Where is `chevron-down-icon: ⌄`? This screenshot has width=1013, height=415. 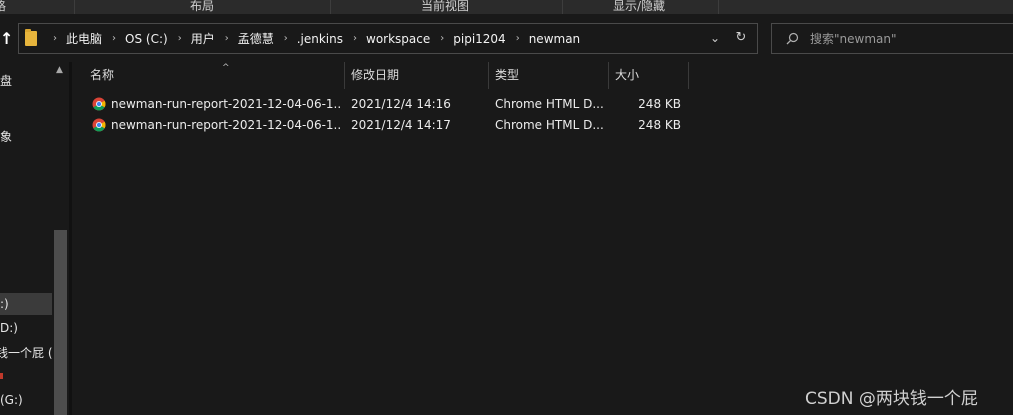 chevron-down-icon: ⌄ is located at coordinates (715, 38).